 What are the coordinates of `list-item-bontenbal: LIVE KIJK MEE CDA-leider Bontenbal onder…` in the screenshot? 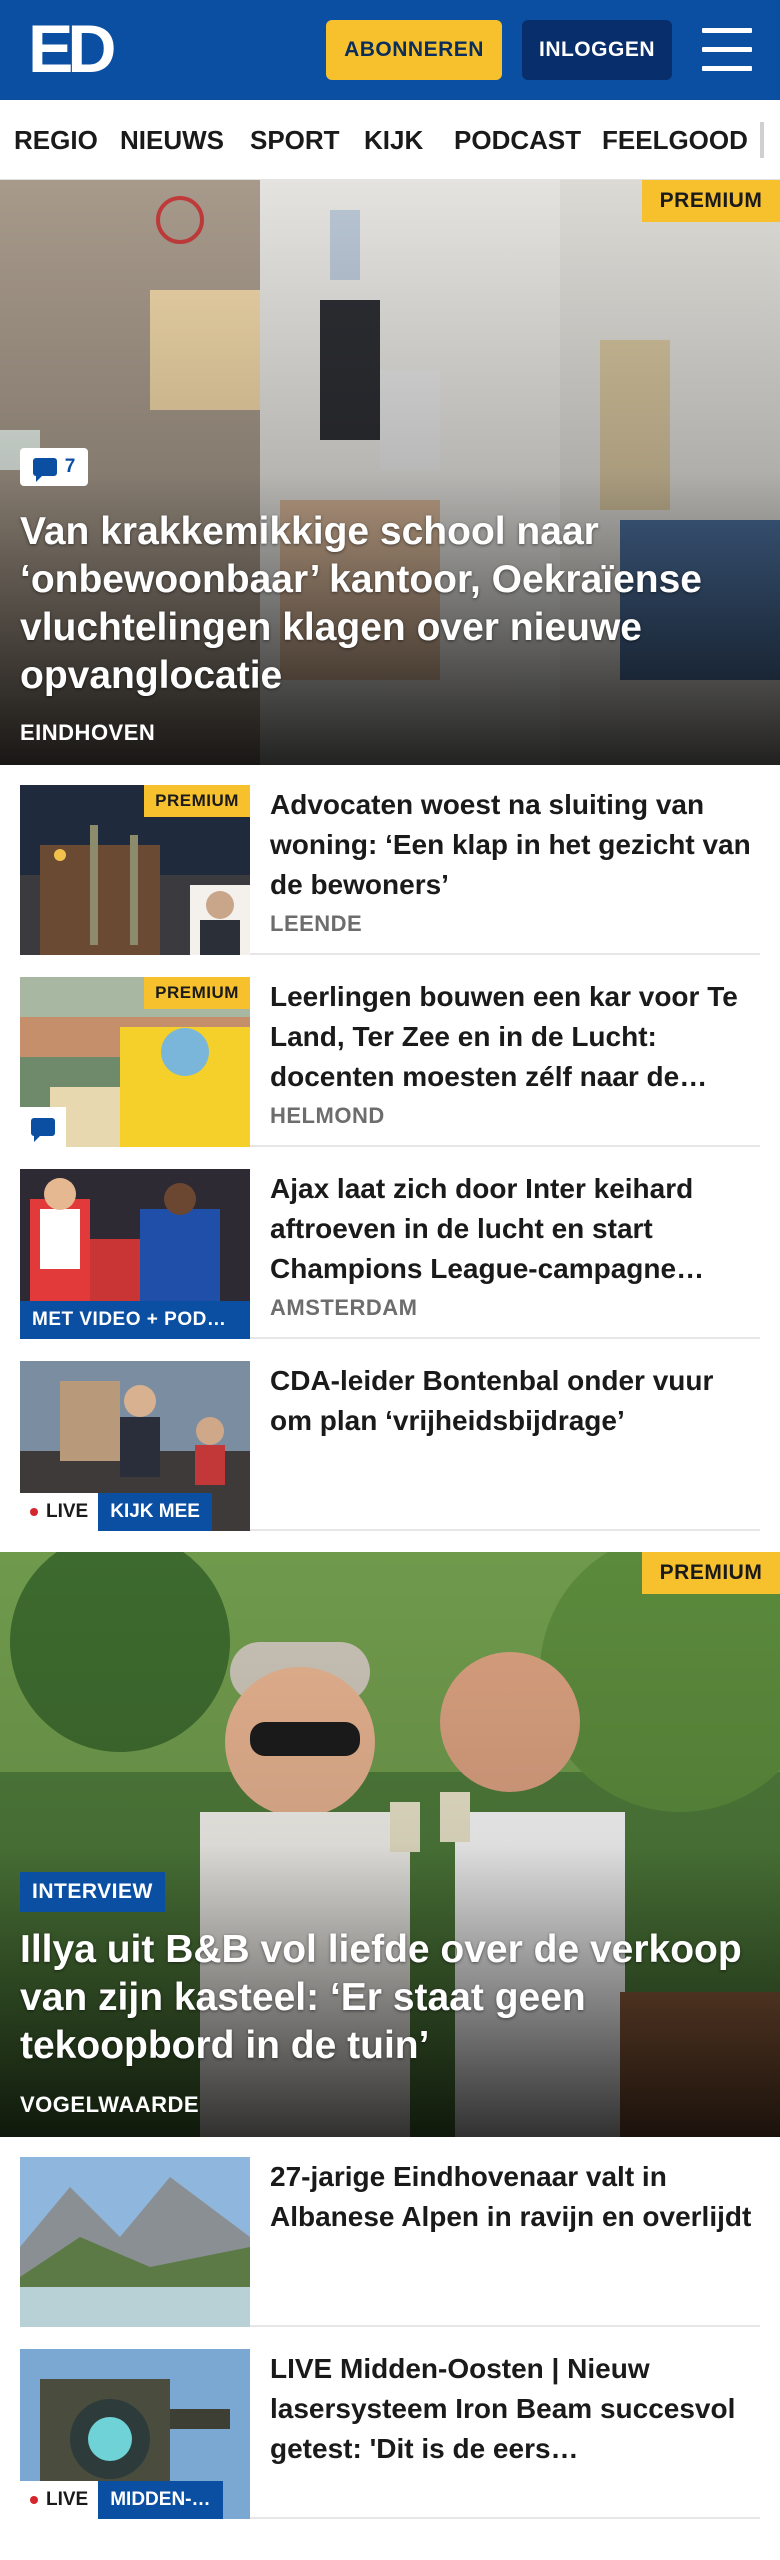 It's located at (390, 1436).